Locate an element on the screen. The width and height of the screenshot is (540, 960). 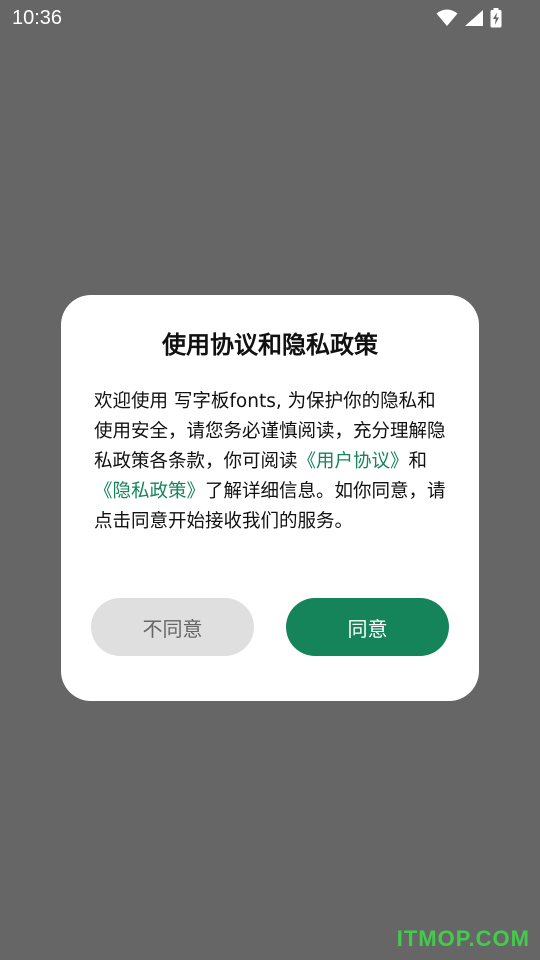
wifi-icon is located at coordinates (447, 18).